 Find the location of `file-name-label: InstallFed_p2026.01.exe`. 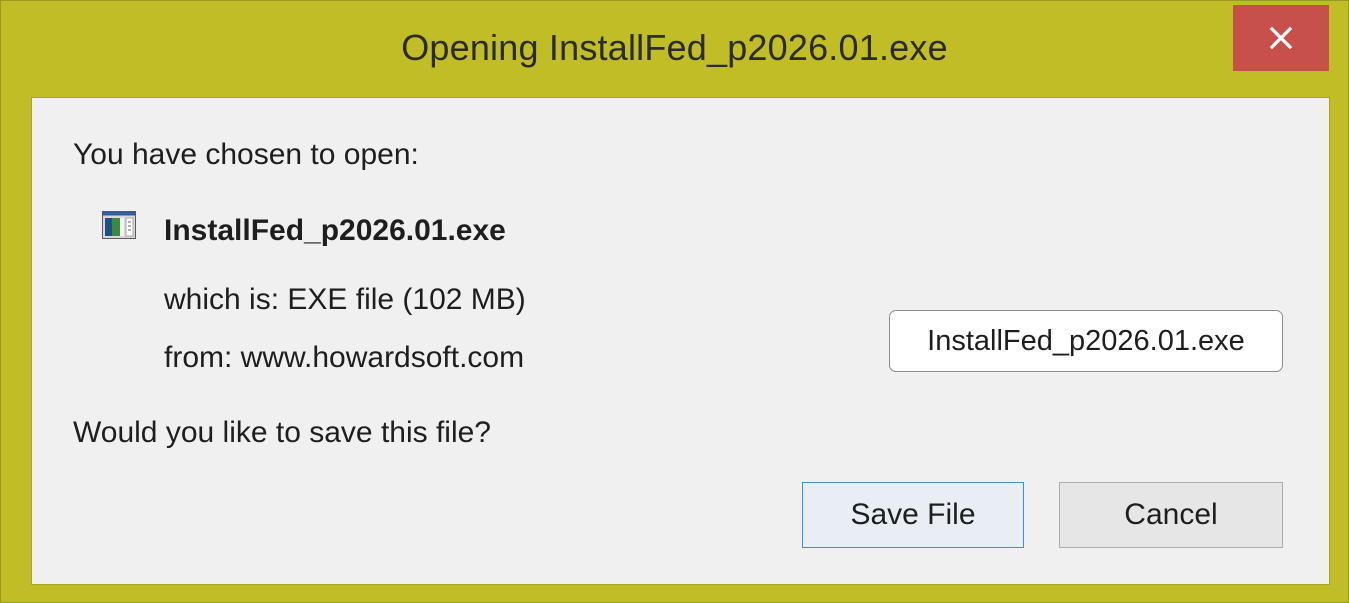

file-name-label: InstallFed_p2026.01.exe is located at coordinates (335, 230).